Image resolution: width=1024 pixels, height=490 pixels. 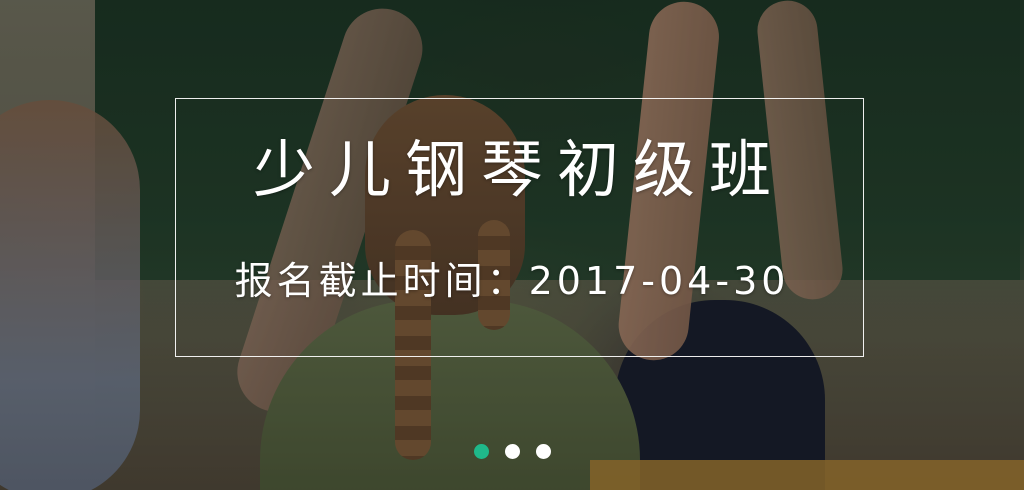 What do you see at coordinates (518, 169) in the screenshot?
I see `course-title: 少儿钢琴初级班` at bounding box center [518, 169].